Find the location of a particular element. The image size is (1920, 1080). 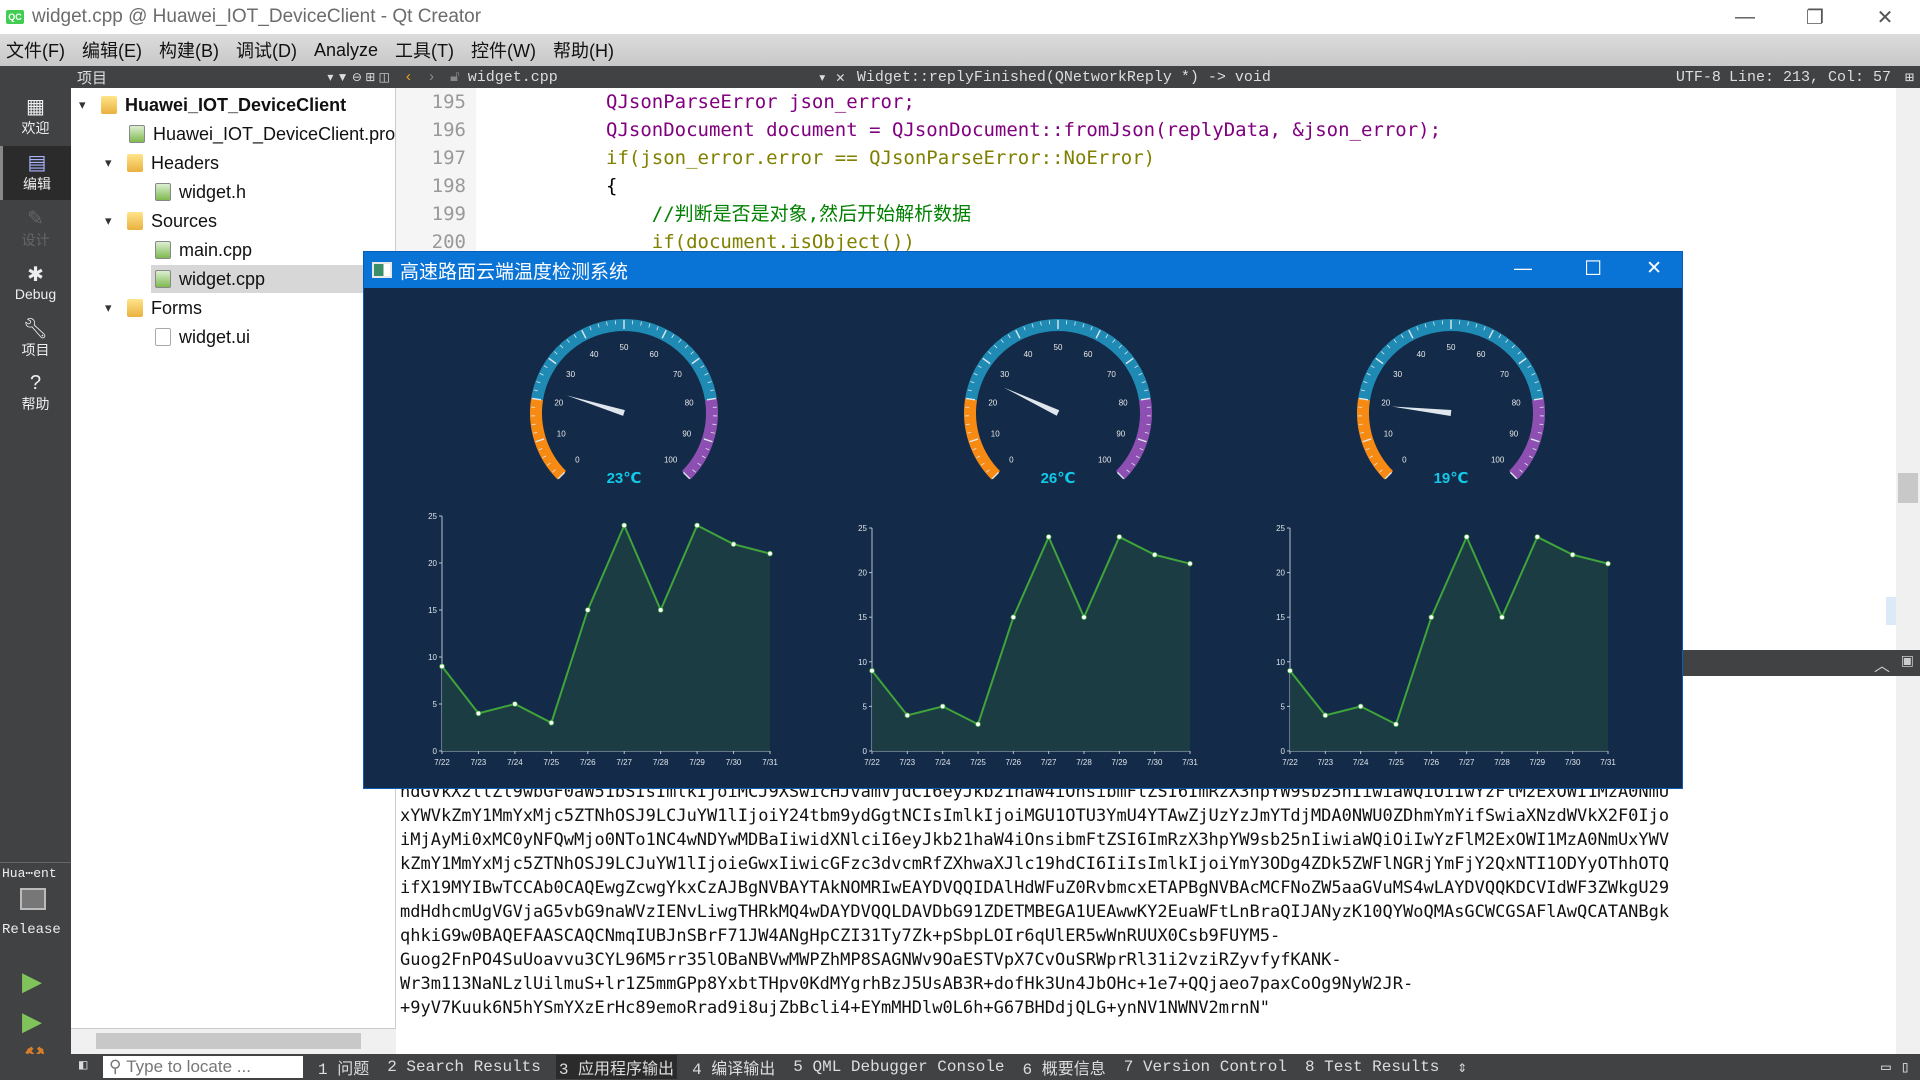

app-close-button: ✕ is located at coordinates (1654, 268).